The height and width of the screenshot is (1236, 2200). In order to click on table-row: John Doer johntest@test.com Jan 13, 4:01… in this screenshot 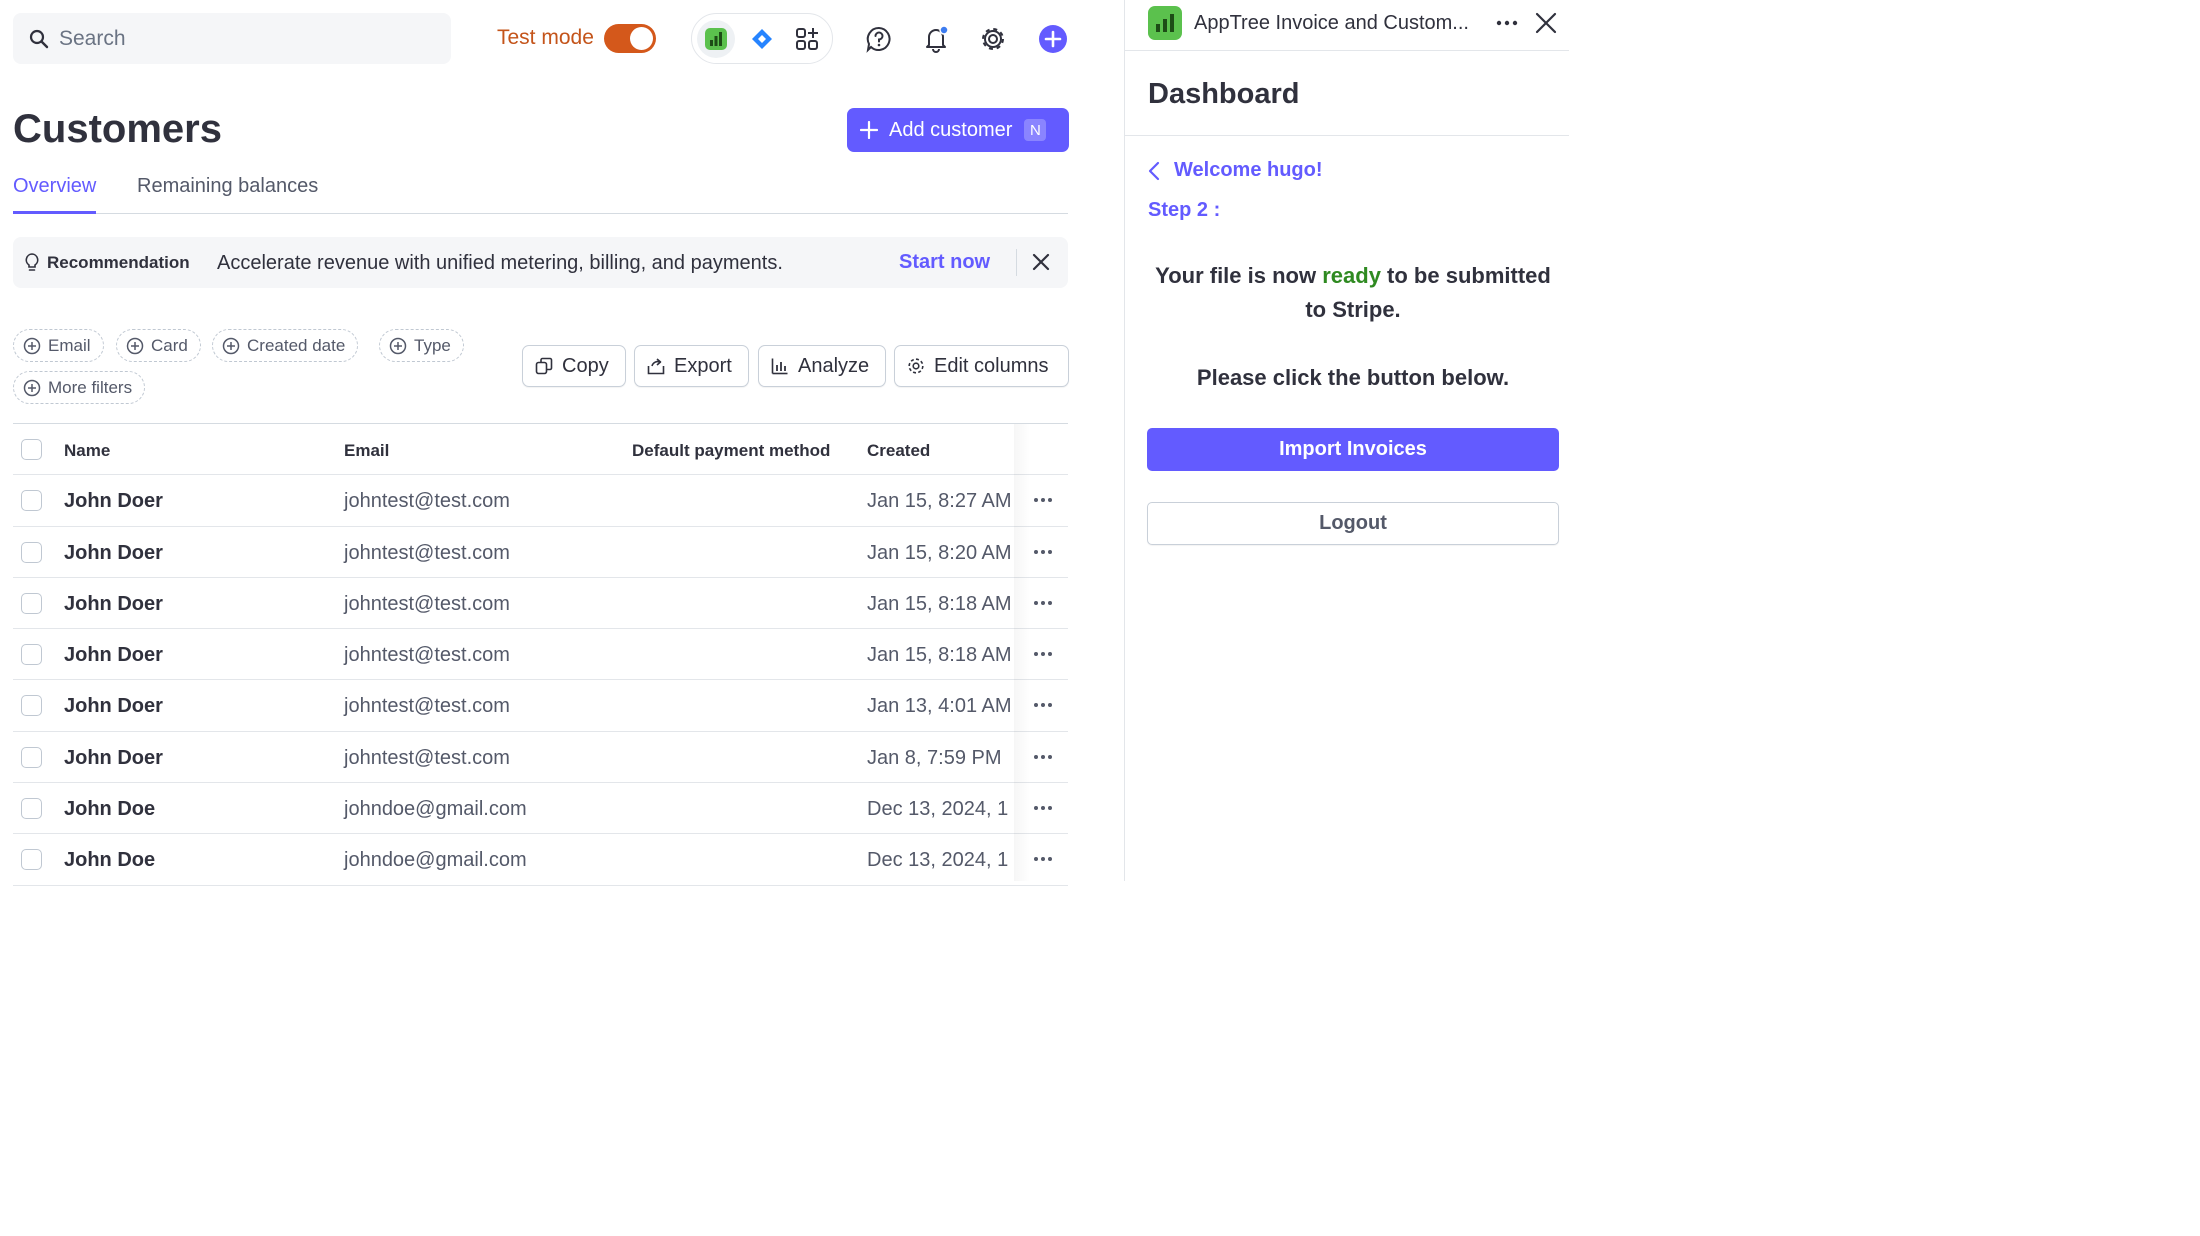, I will do `click(540, 706)`.